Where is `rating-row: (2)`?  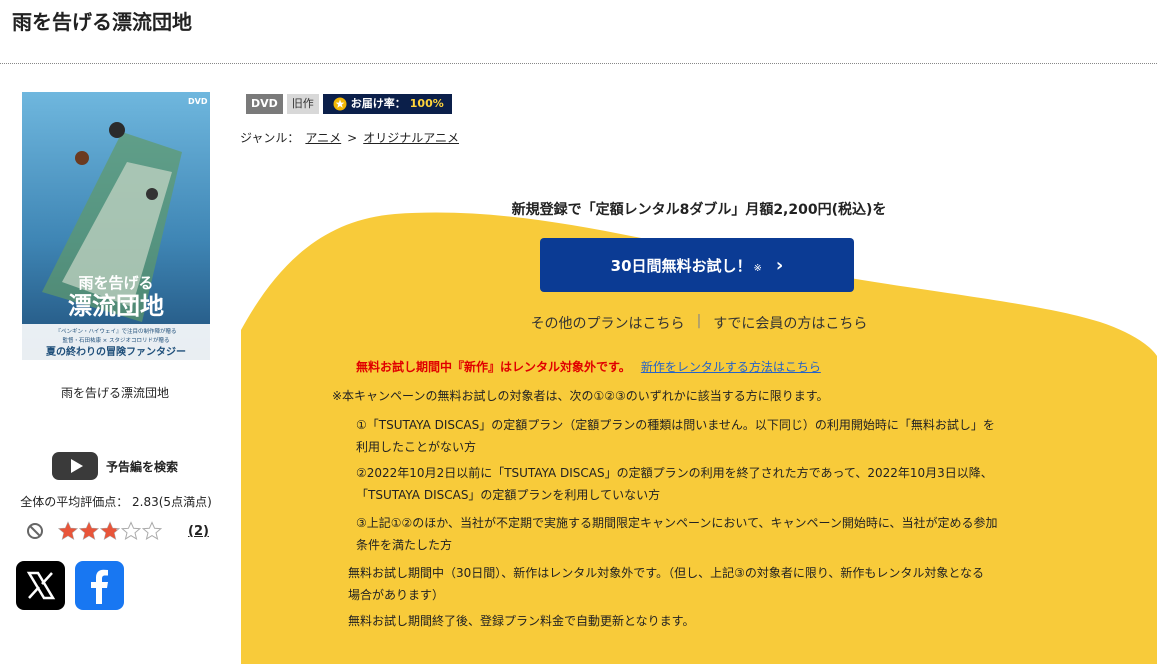 rating-row: (2) is located at coordinates (117, 531).